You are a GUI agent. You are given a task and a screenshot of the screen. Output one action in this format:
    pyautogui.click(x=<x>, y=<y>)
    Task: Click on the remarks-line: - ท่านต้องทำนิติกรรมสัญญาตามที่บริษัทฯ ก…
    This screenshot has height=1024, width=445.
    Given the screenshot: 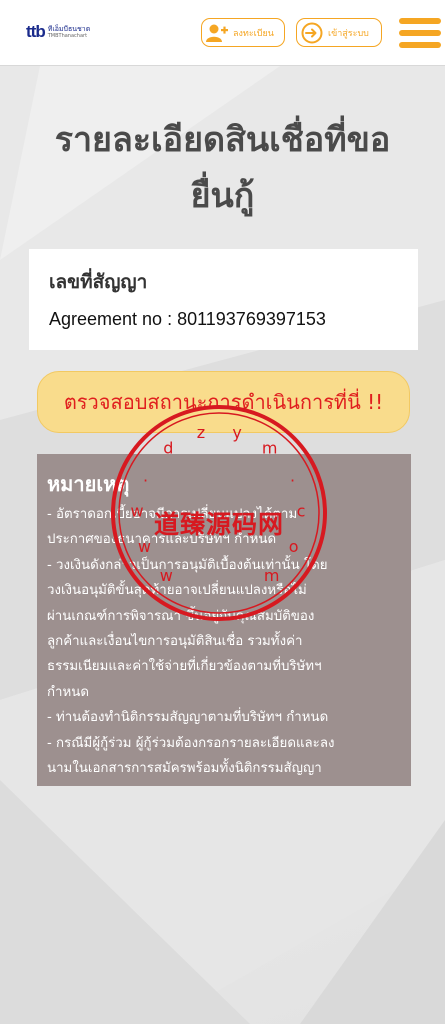 What is the action you would take?
    pyautogui.click(x=188, y=718)
    